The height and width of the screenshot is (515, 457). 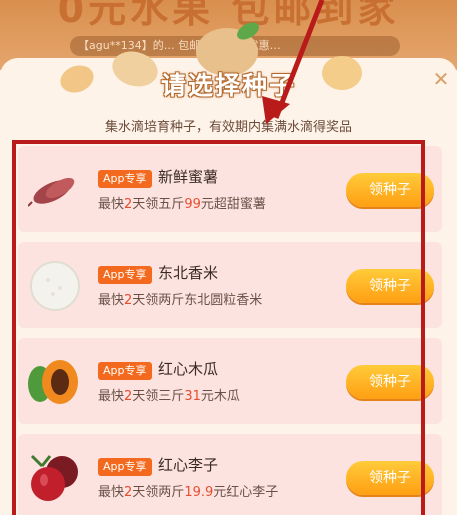 What do you see at coordinates (188, 369) in the screenshot?
I see `item-name: 红心木瓜` at bounding box center [188, 369].